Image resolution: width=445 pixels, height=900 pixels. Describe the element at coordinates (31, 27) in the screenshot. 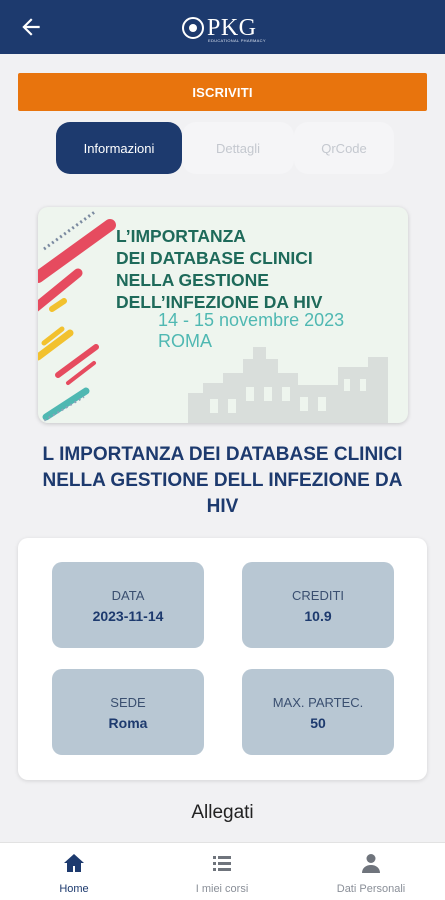

I see `back-arrow-icon` at that location.